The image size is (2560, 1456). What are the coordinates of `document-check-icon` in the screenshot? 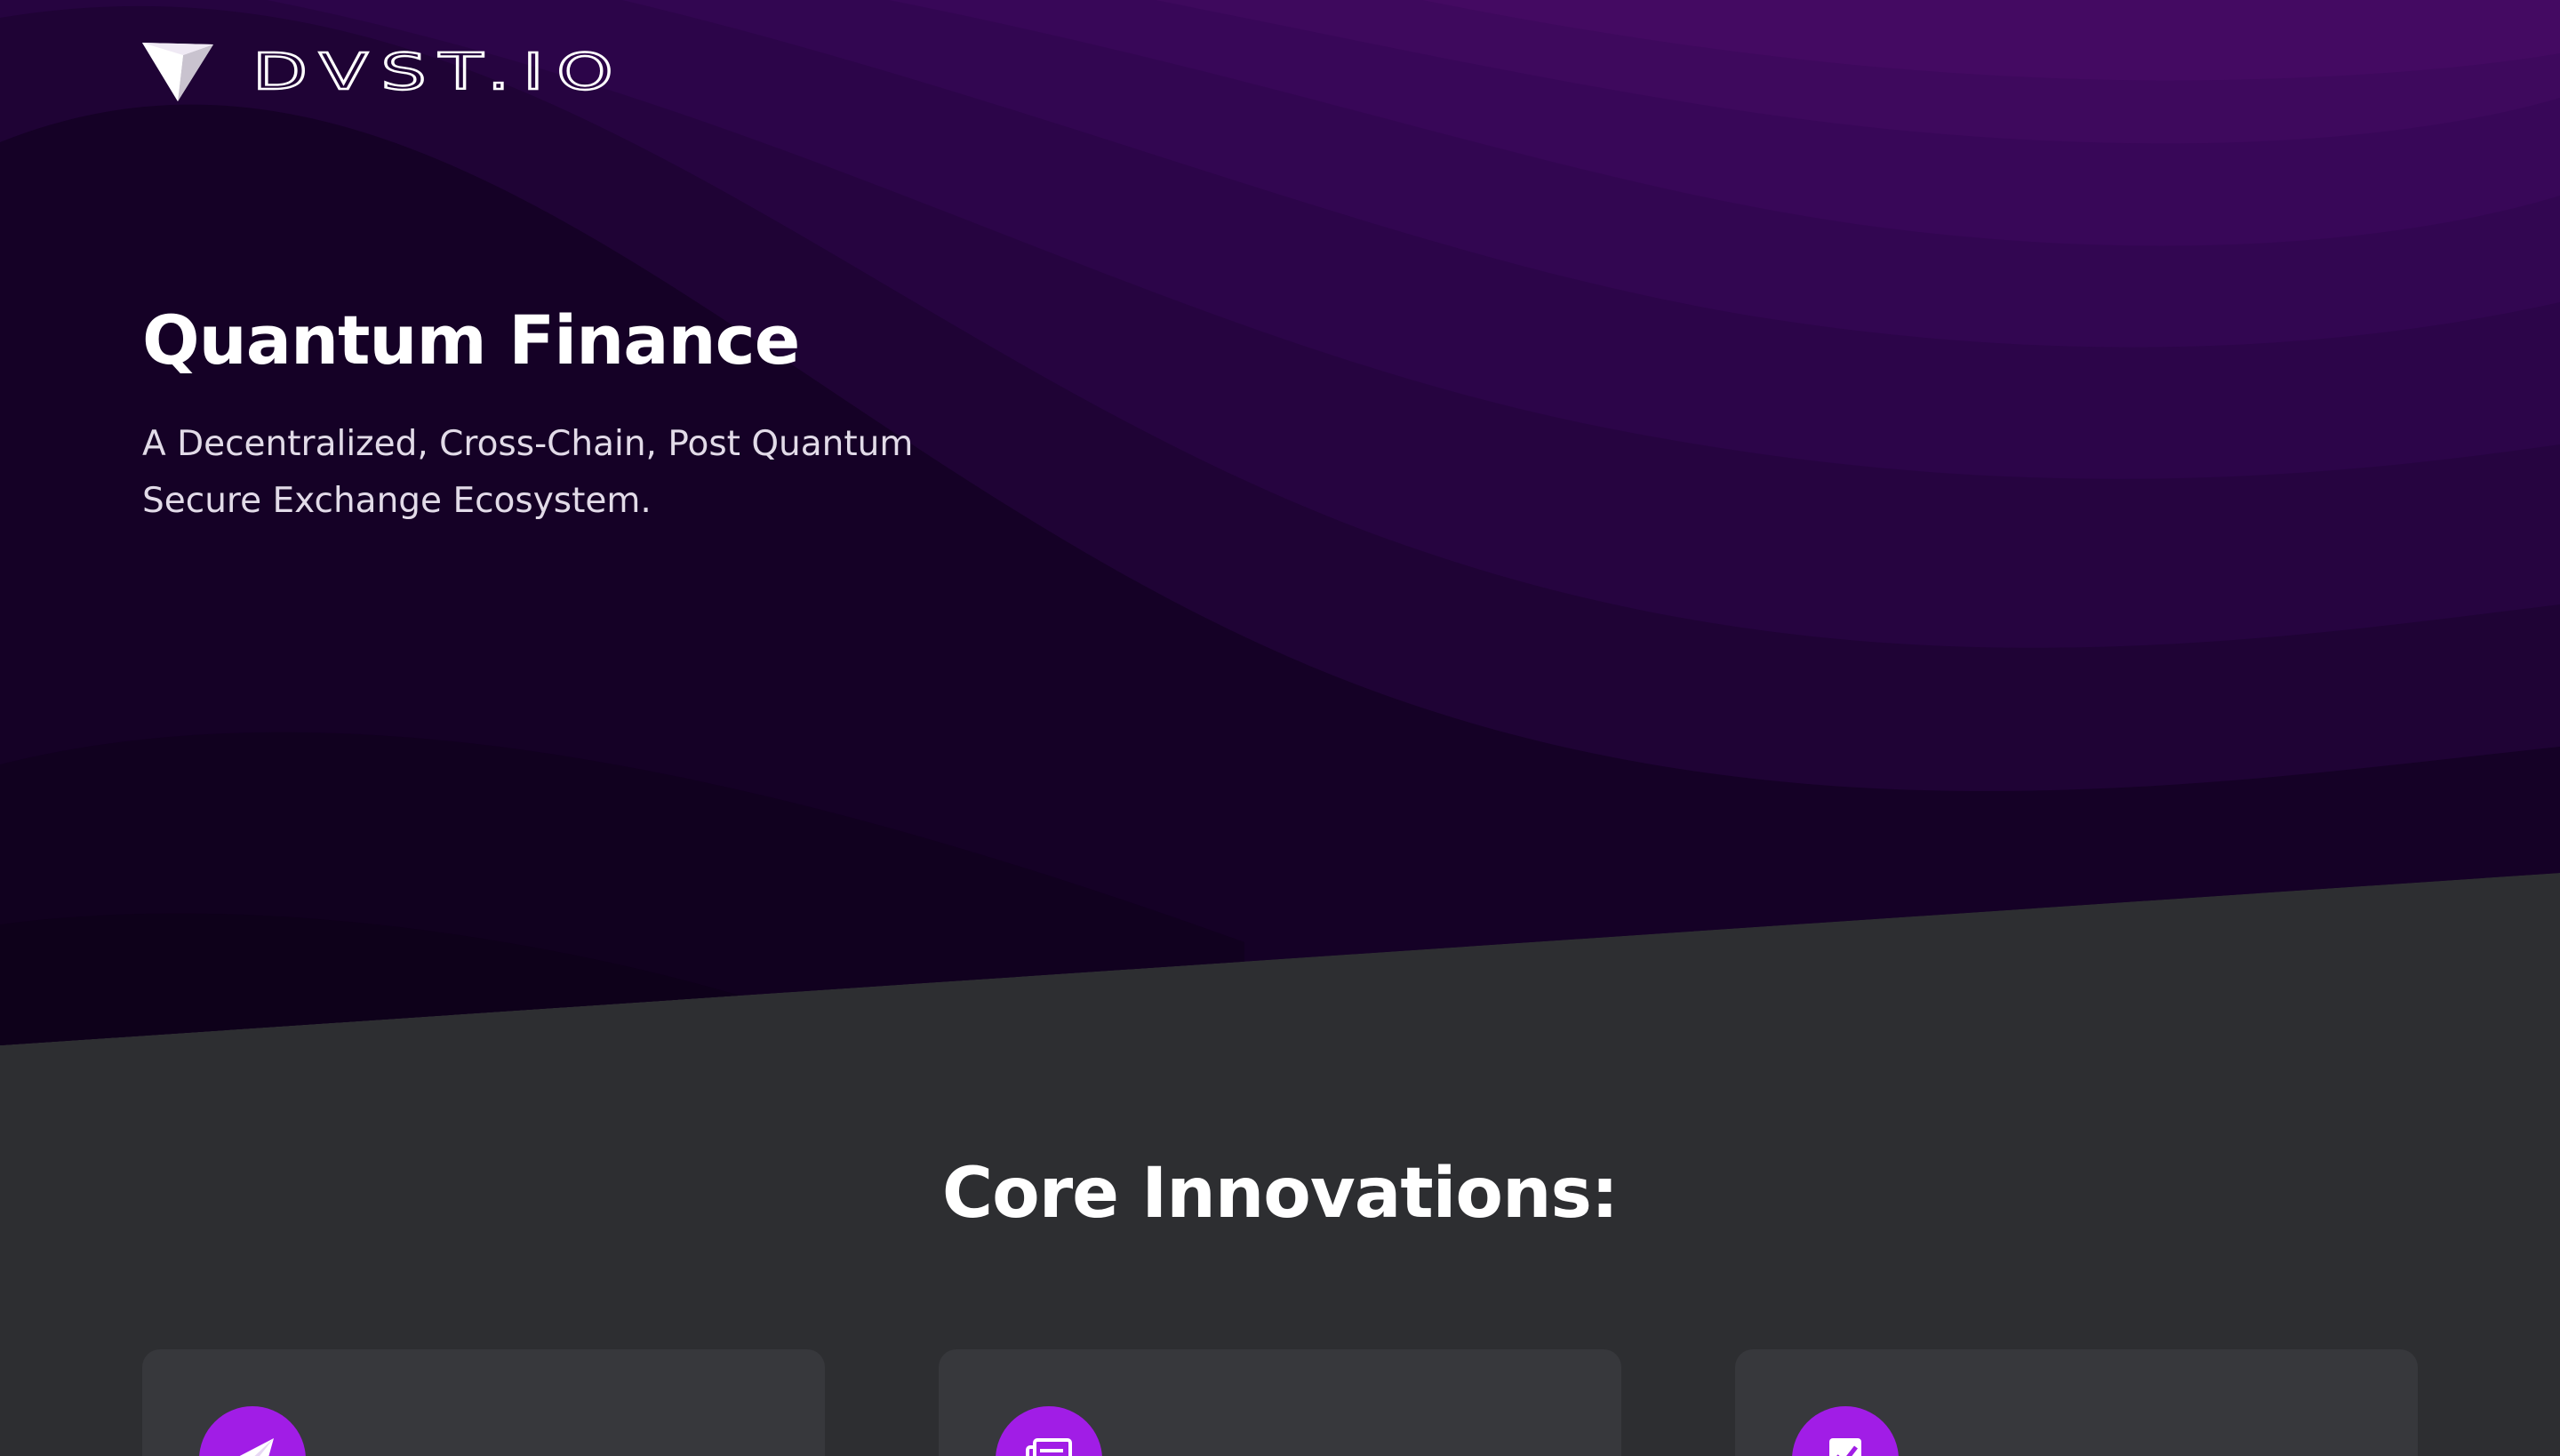 It's located at (1845, 1431).